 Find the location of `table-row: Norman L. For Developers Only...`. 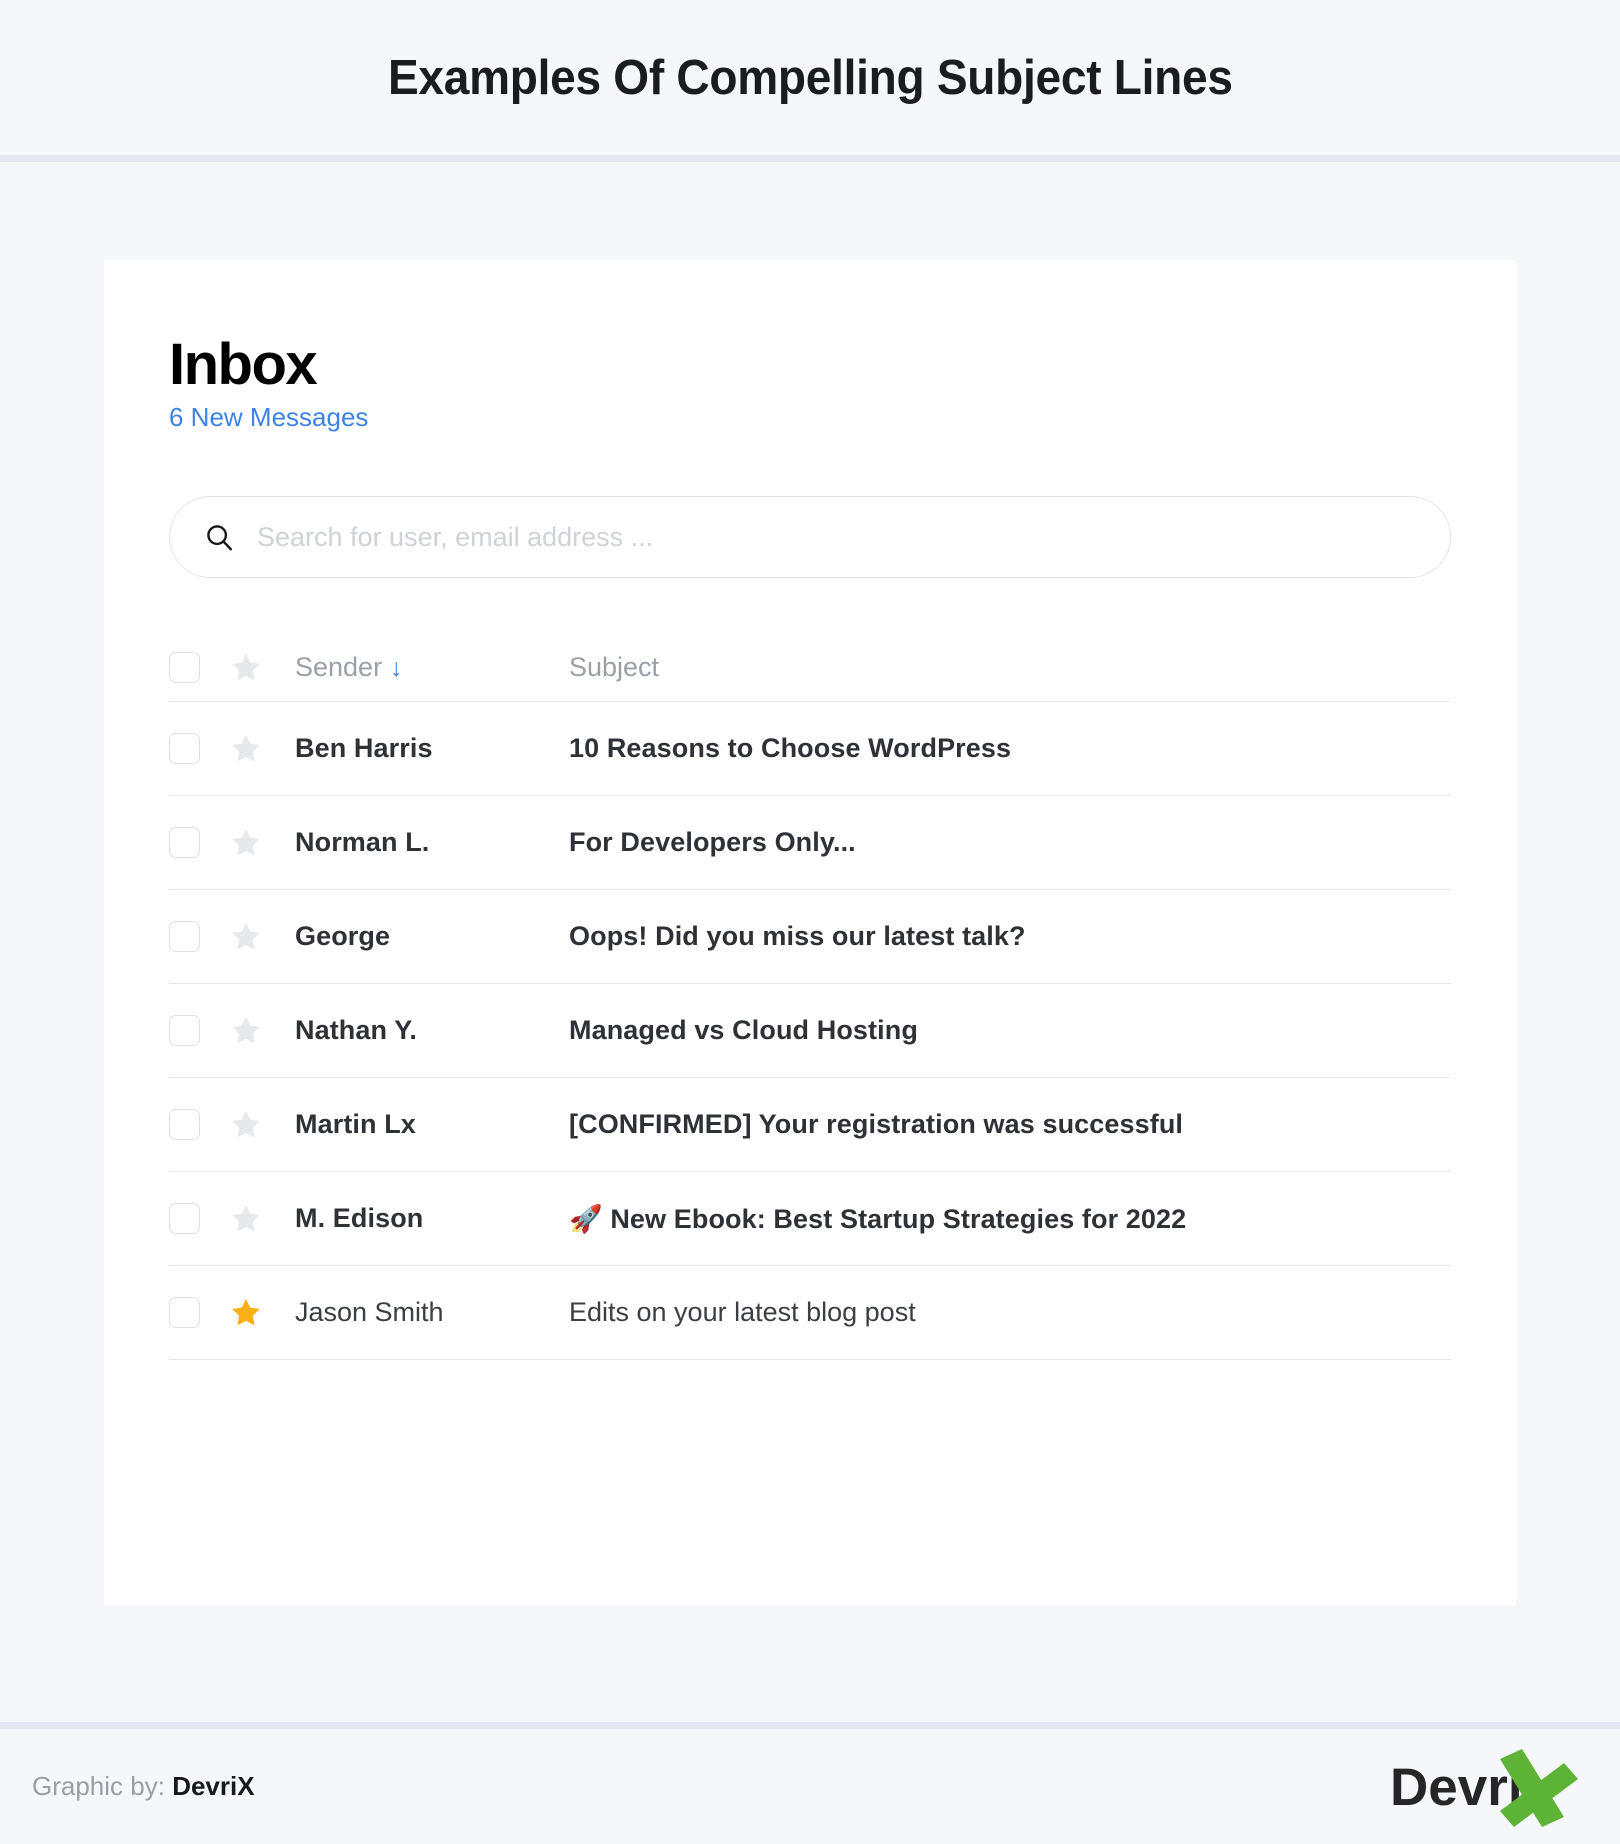

table-row: Norman L. For Developers Only... is located at coordinates (810, 842).